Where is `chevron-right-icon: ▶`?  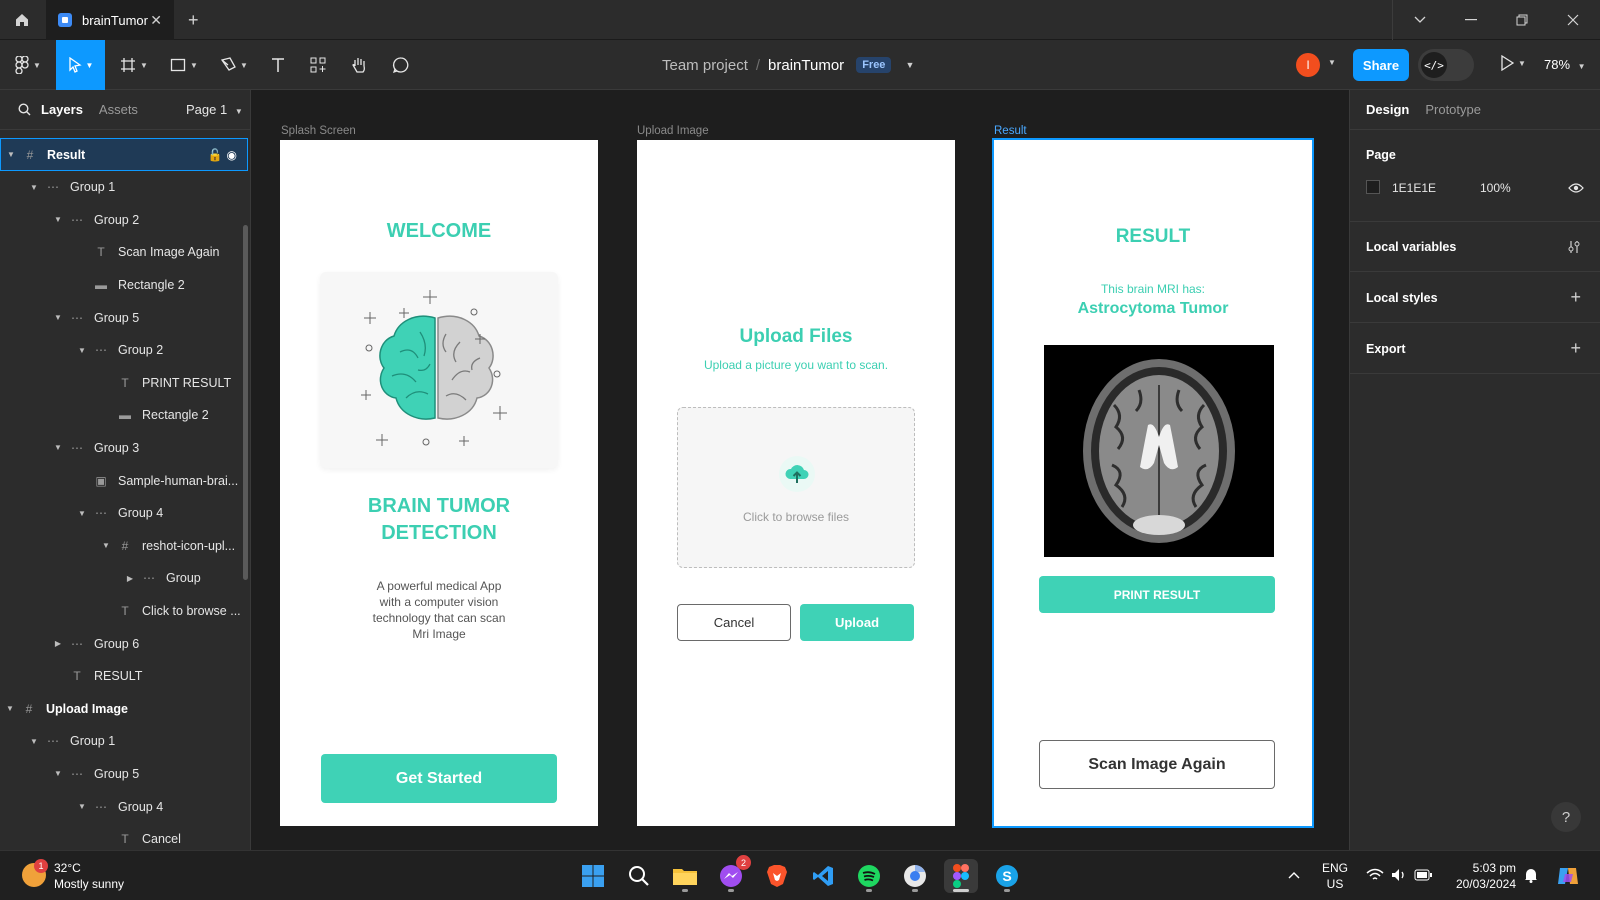 chevron-right-icon: ▶ is located at coordinates (130, 578).